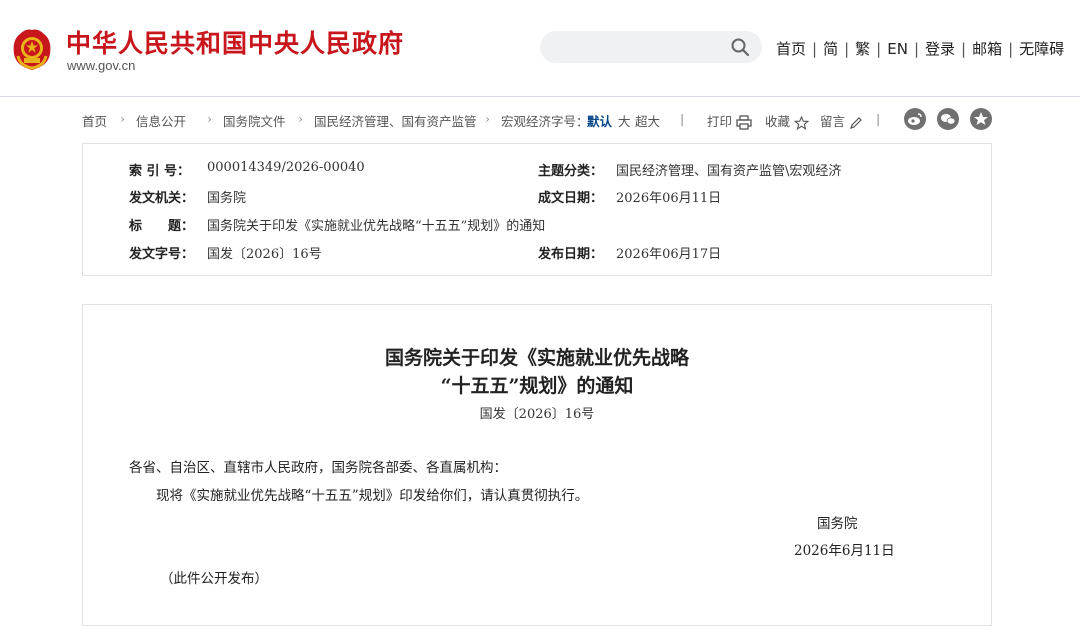 The height and width of the screenshot is (626, 1080). I want to click on print-button: 打印, so click(729, 120).